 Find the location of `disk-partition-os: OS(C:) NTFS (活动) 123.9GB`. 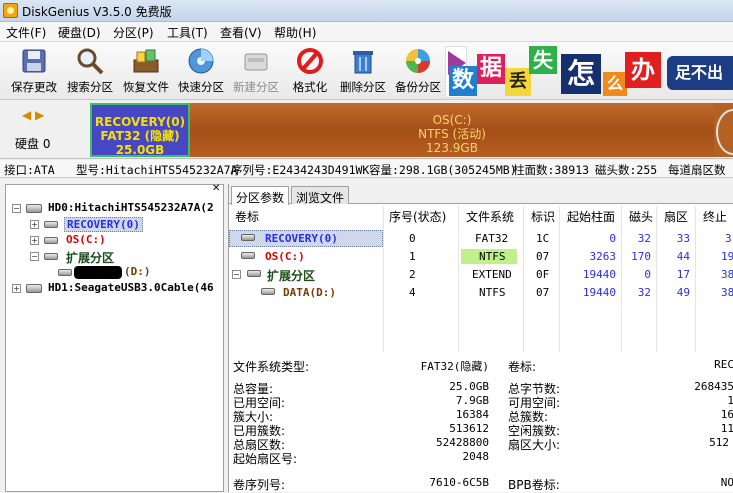

disk-partition-os: OS(C:) NTFS (活动) 123.9GB is located at coordinates (452, 130).